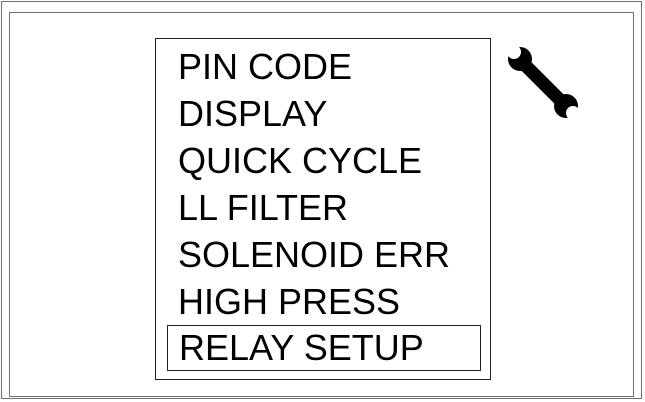 This screenshot has height=402, width=645. What do you see at coordinates (263, 208) in the screenshot?
I see `menu-item-ll-filter: LL FILTER` at bounding box center [263, 208].